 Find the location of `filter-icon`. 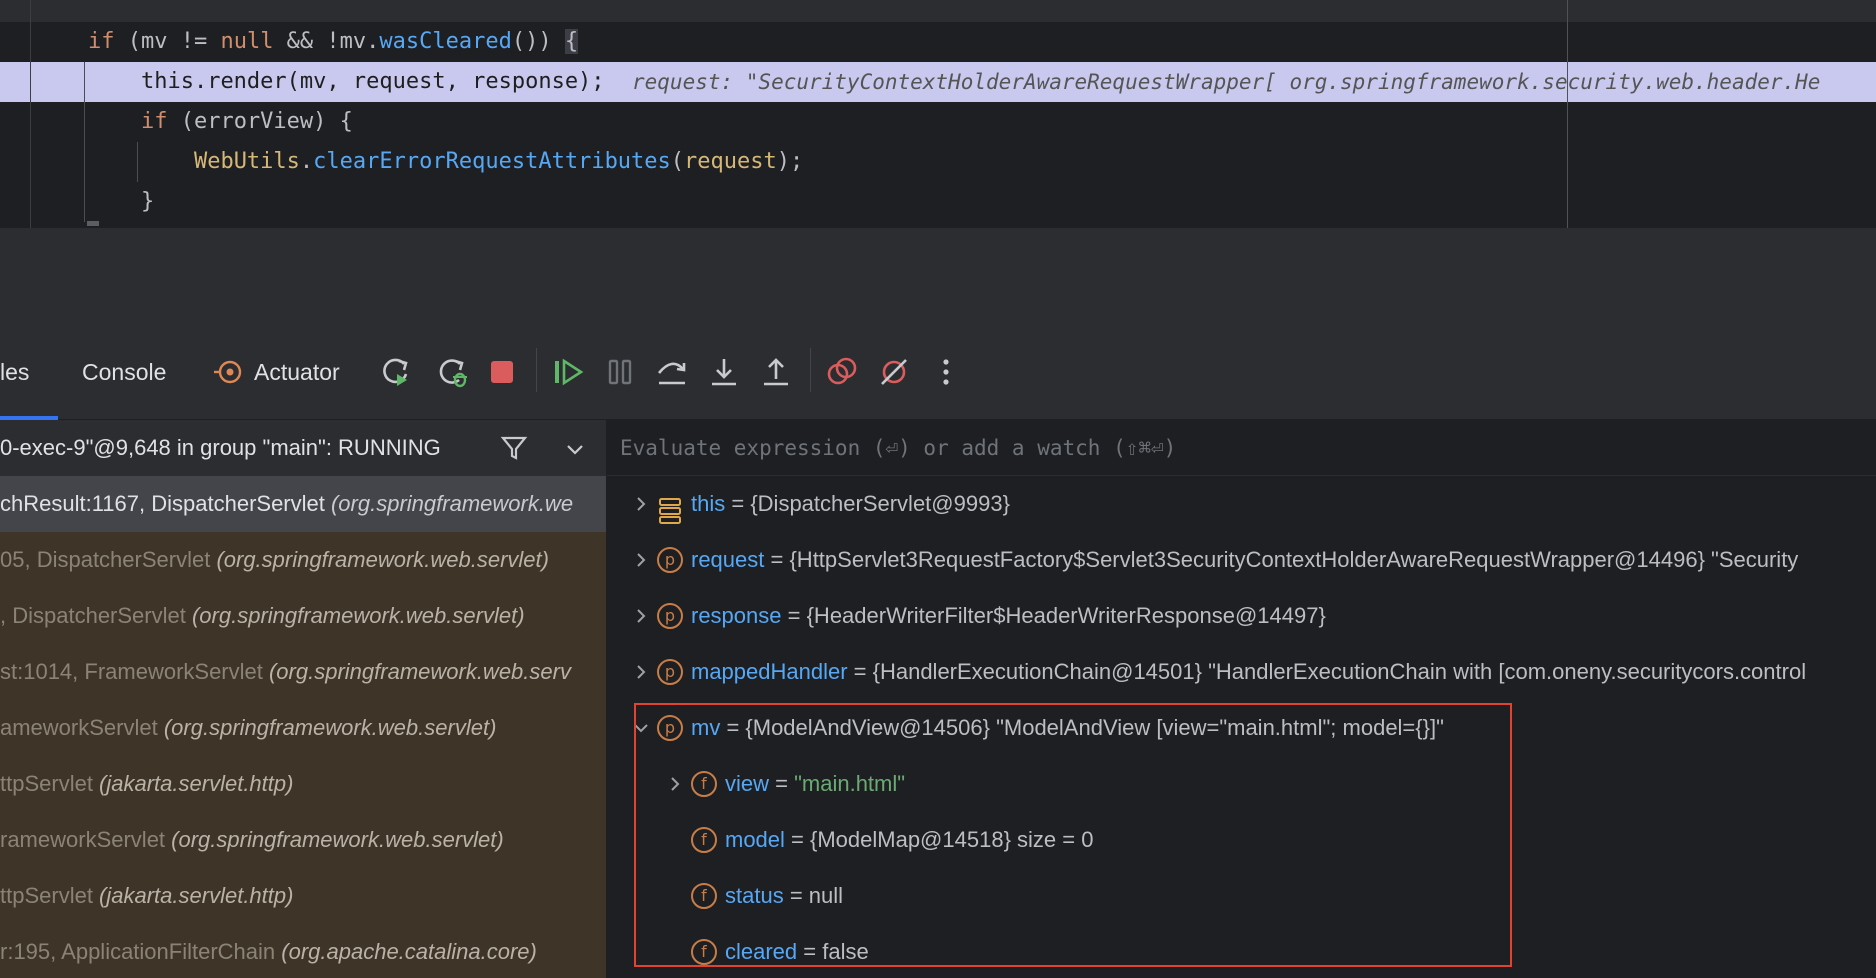

filter-icon is located at coordinates (514, 450).